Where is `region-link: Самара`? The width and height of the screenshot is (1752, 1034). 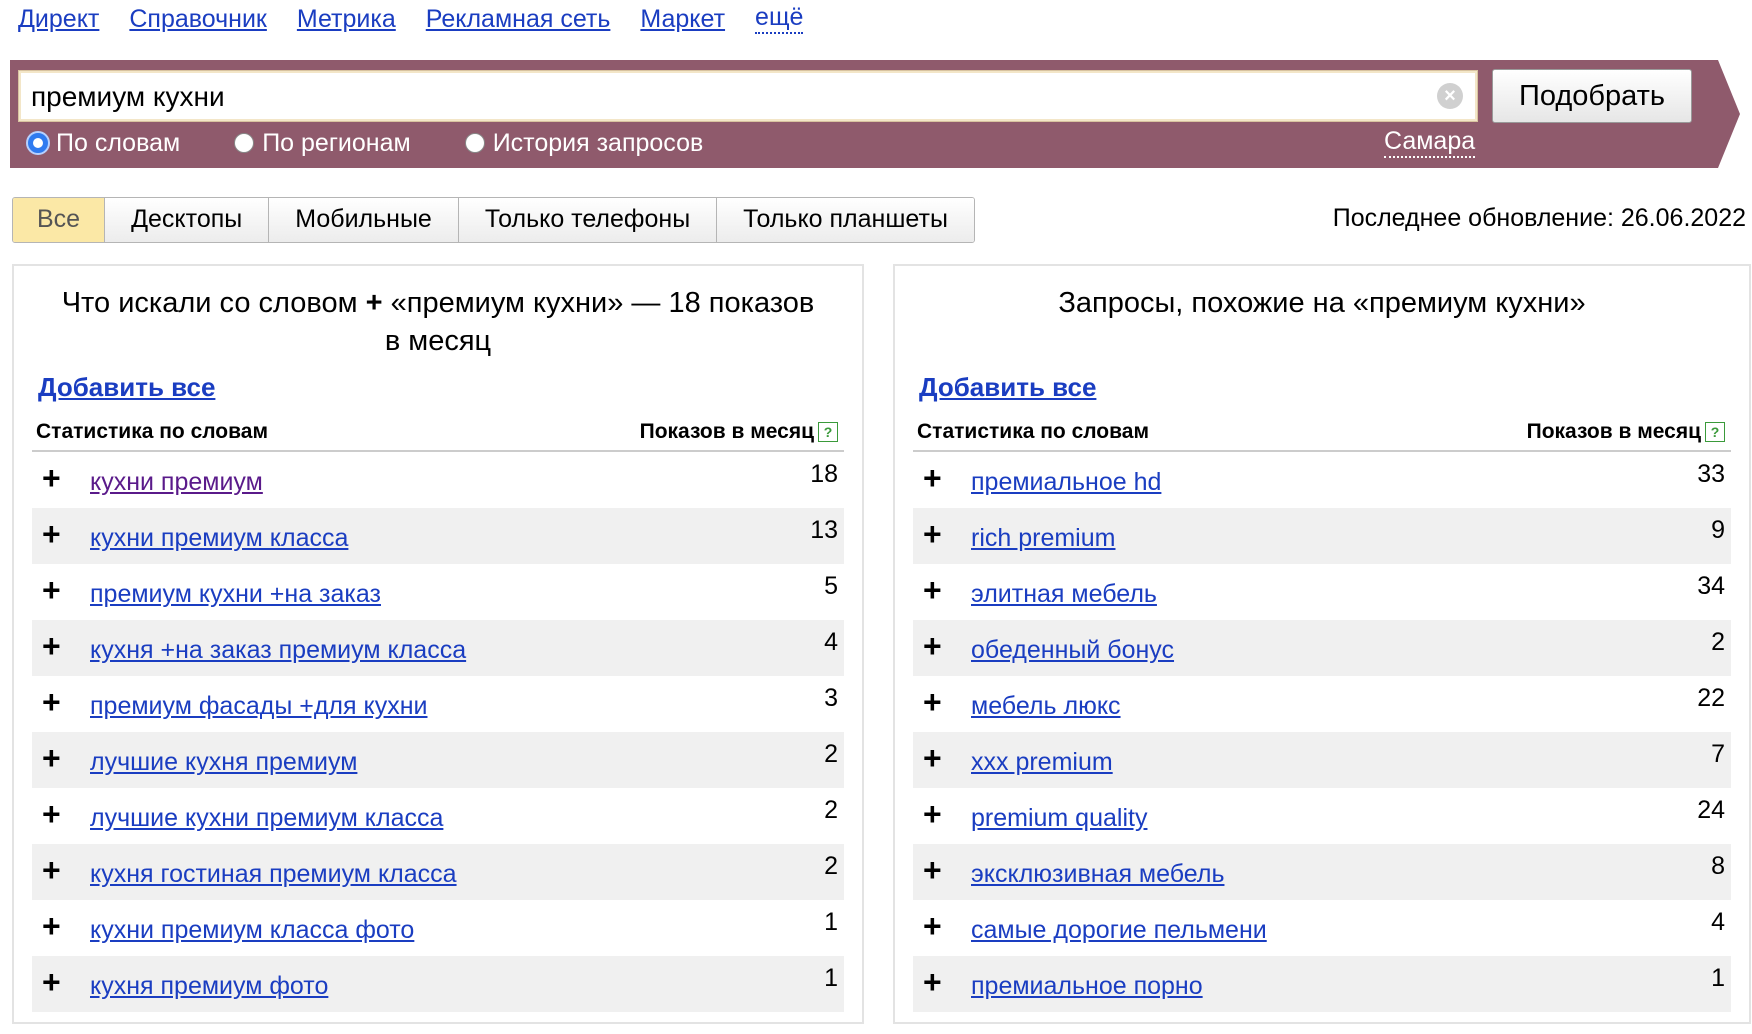
region-link: Самара is located at coordinates (1430, 142).